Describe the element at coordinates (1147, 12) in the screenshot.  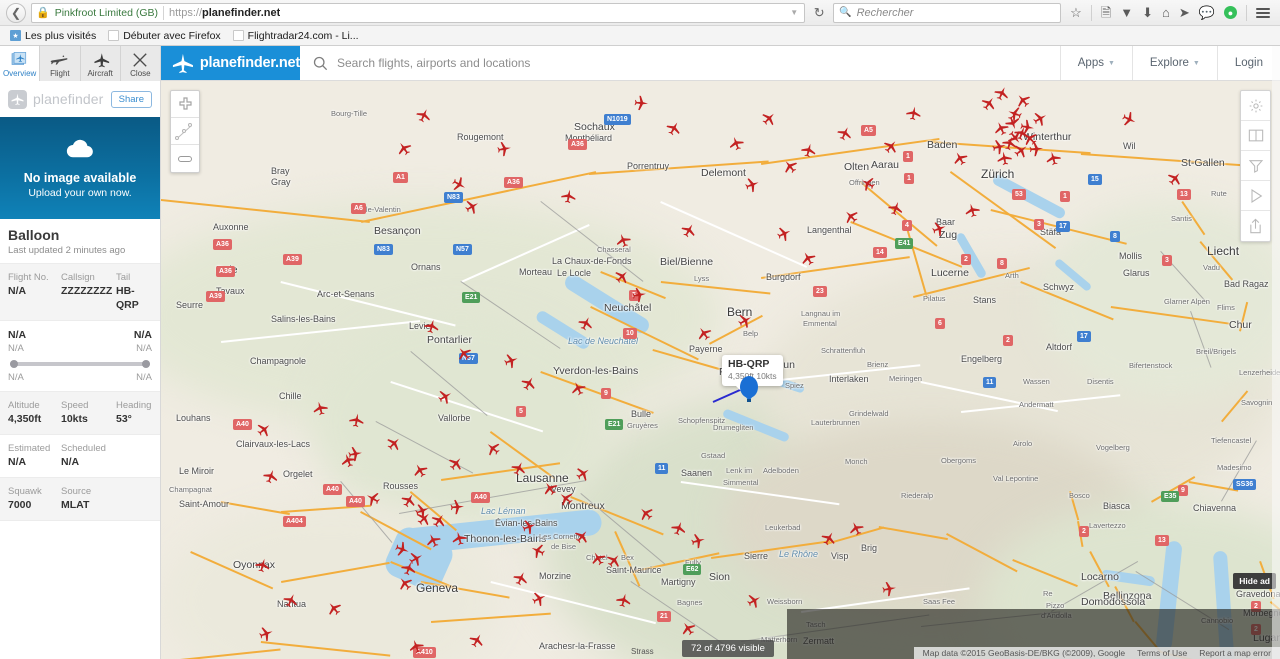
I see `download-icon: ⬇` at that location.